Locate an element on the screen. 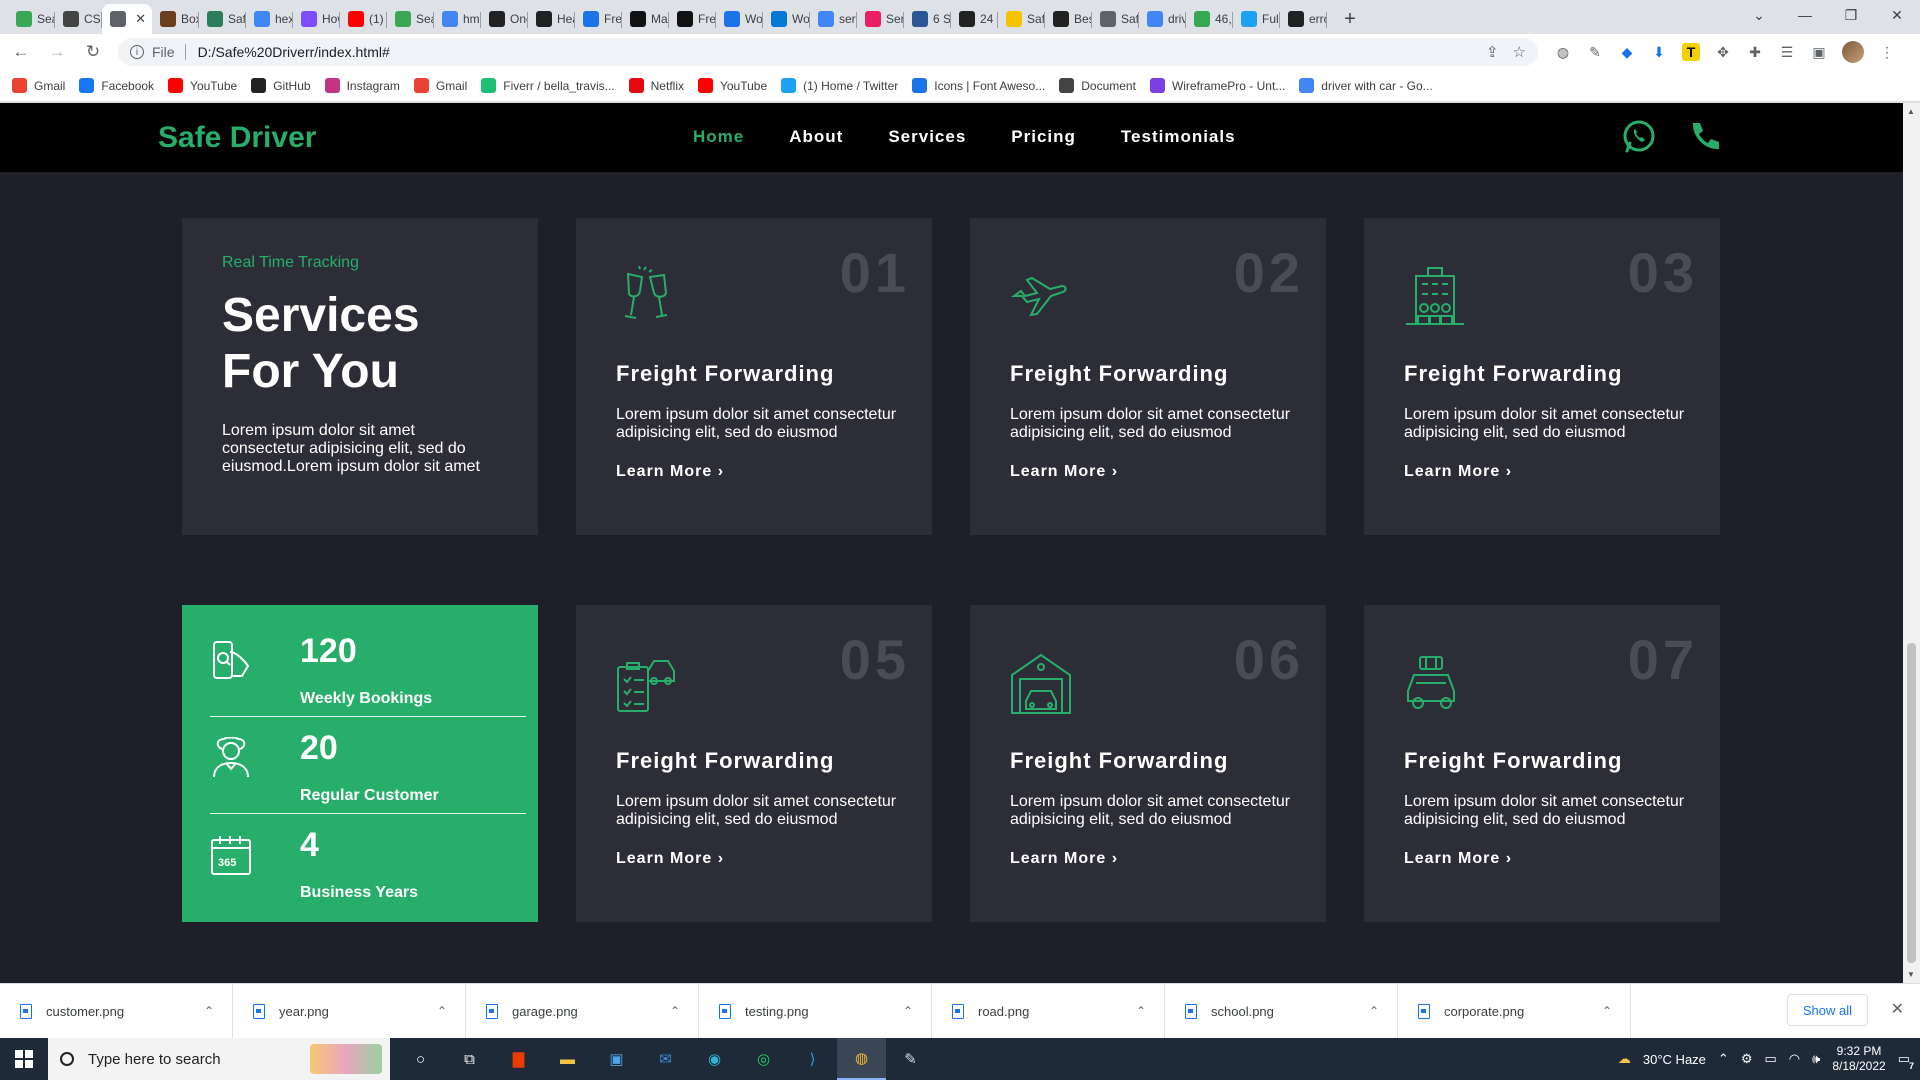 The image size is (1920, 1080). browser-tab: Ma is located at coordinates (645, 19).